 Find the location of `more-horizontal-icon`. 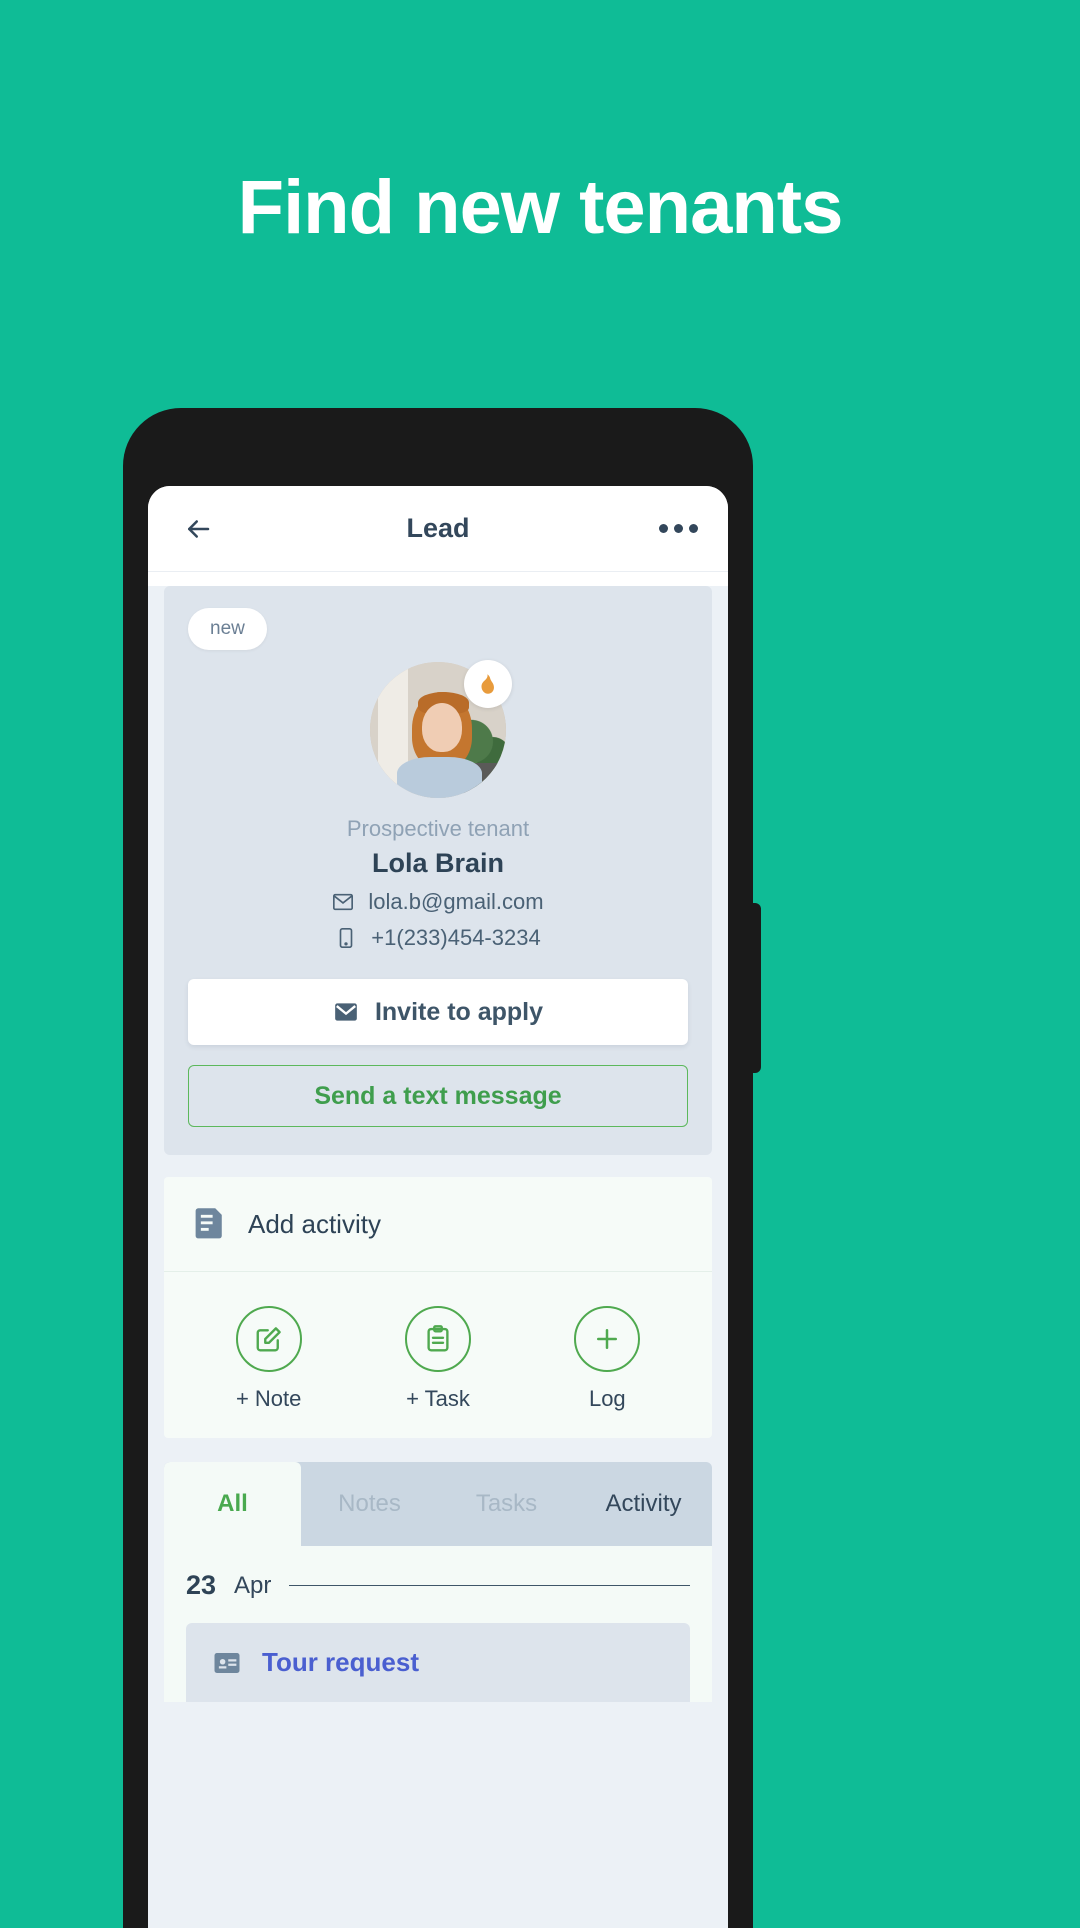

more-horizontal-icon is located at coordinates (678, 528).